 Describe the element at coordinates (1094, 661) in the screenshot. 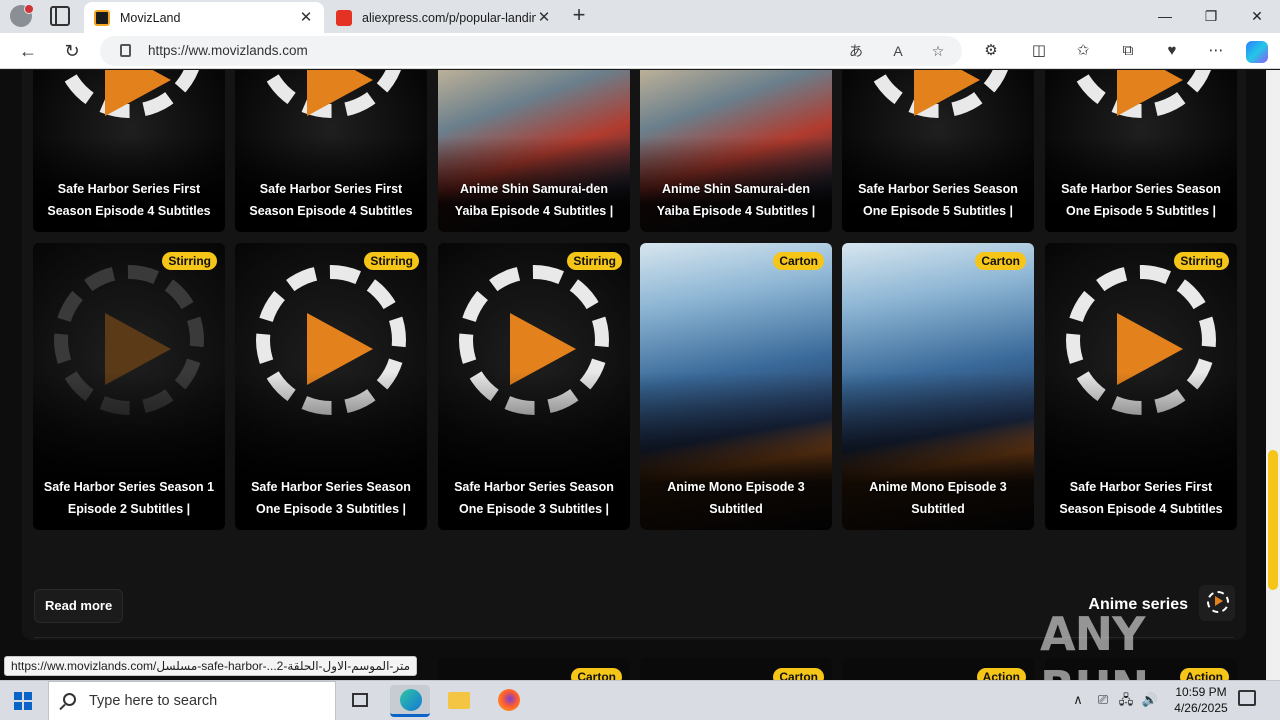

I see `anyrun-watermark: ANY RUN` at that location.